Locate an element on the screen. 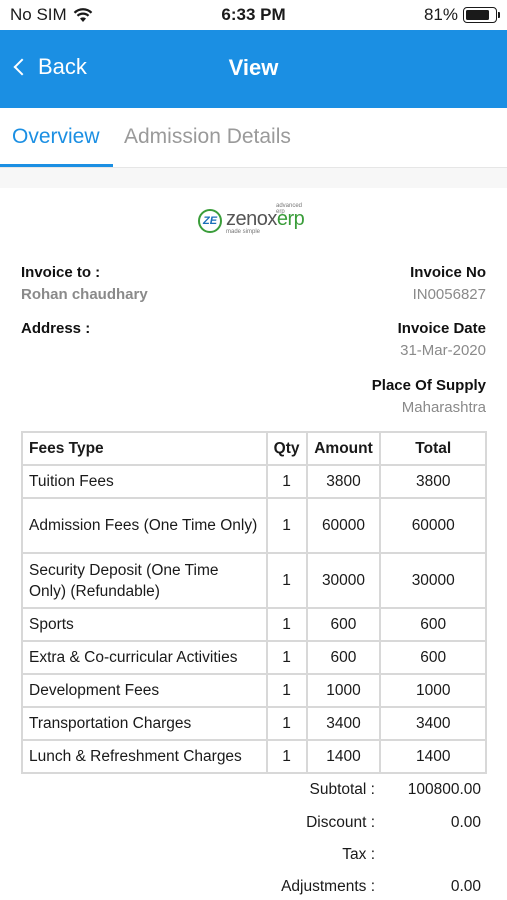  logo-tag-bottom: made simple is located at coordinates (243, 232).